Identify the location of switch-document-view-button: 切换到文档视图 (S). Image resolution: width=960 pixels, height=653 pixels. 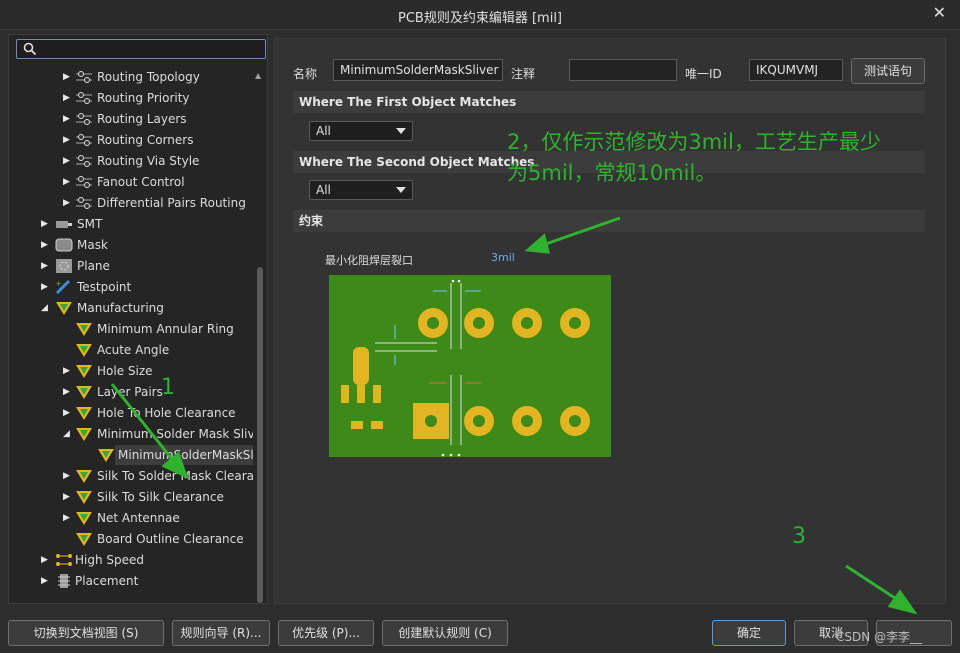
(86, 633).